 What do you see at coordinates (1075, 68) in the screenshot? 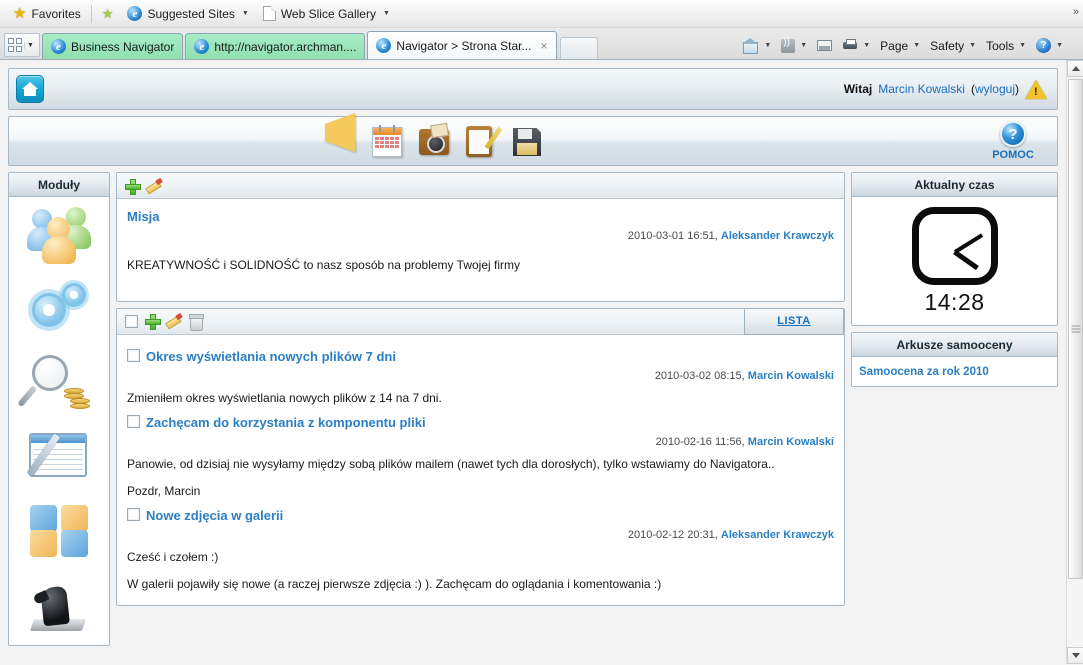
I see `scroll-up-button` at bounding box center [1075, 68].